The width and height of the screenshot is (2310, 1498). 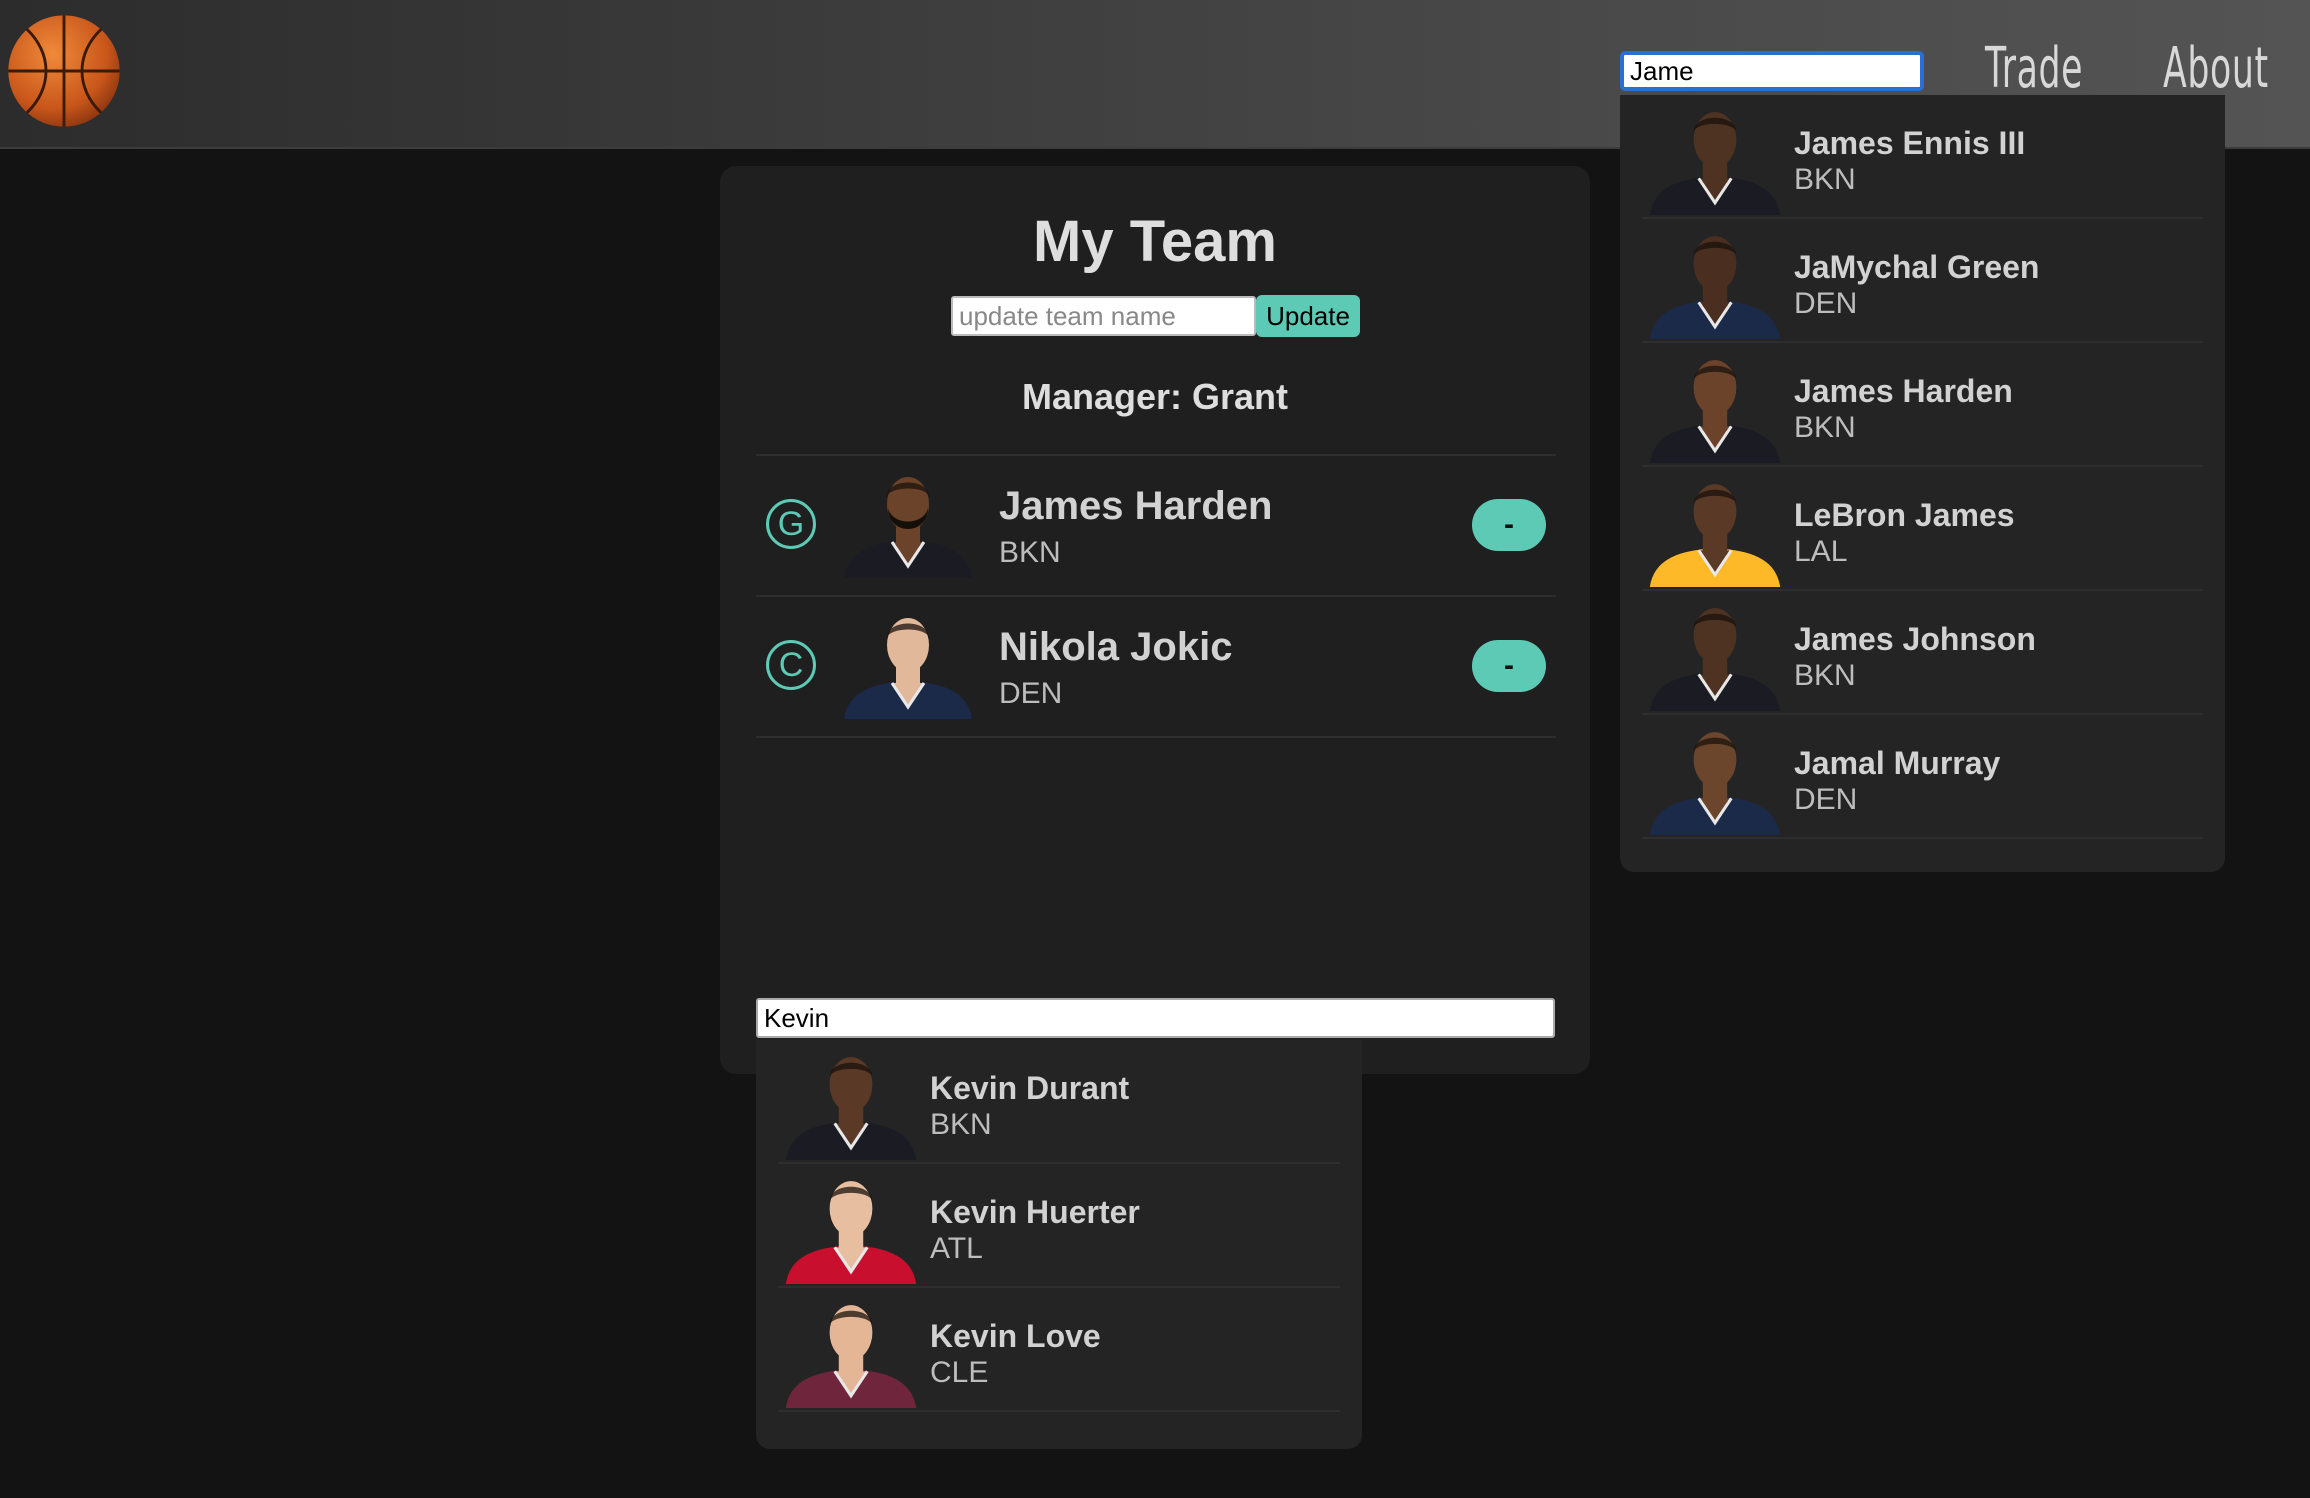 What do you see at coordinates (1155, 396) in the screenshot?
I see `manager-label: Manager: Grant` at bounding box center [1155, 396].